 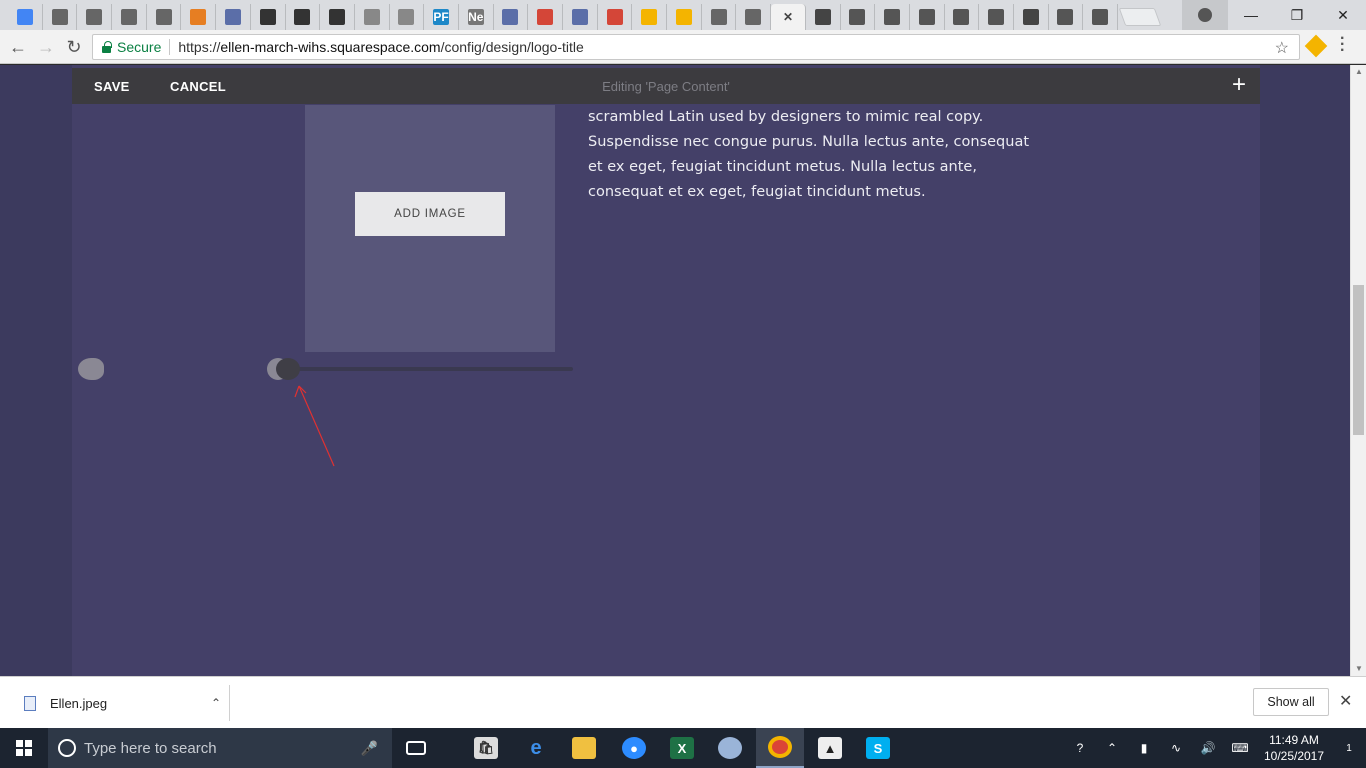 I want to click on extension-icon, so click(x=1316, y=46).